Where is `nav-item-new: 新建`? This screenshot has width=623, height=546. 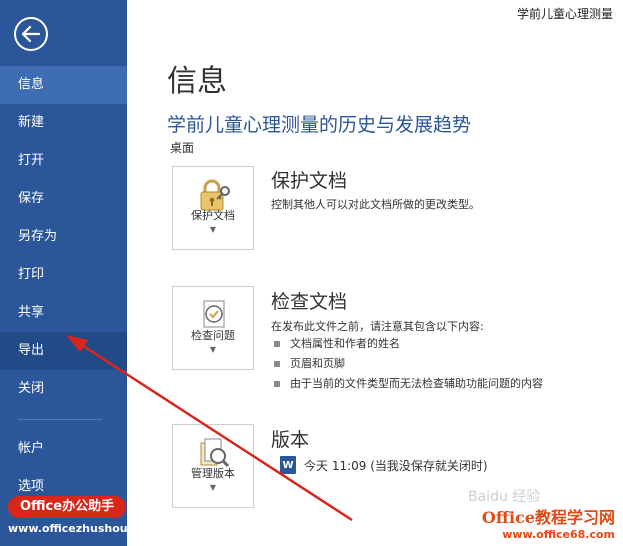
nav-item-new: 新建 is located at coordinates (63, 123).